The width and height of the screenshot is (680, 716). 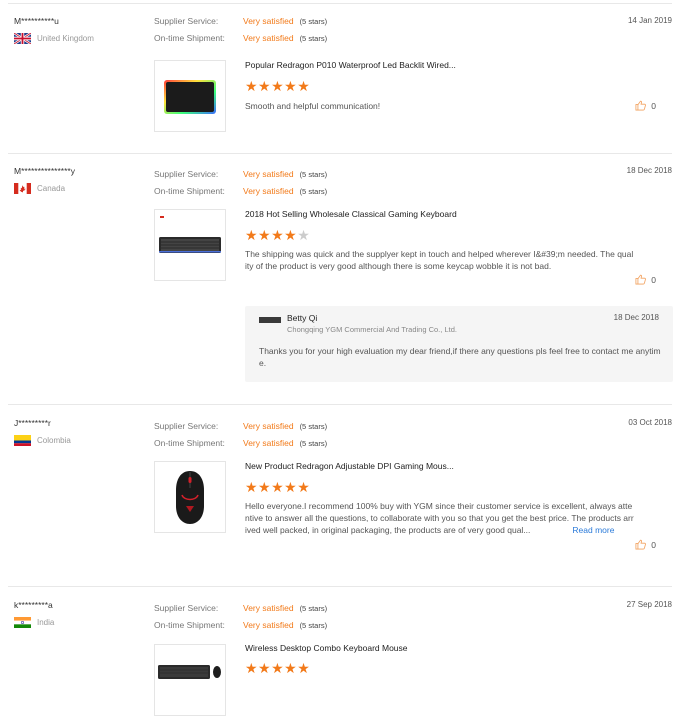 I want to click on reviewer-country: United Kingdom, so click(x=54, y=38).